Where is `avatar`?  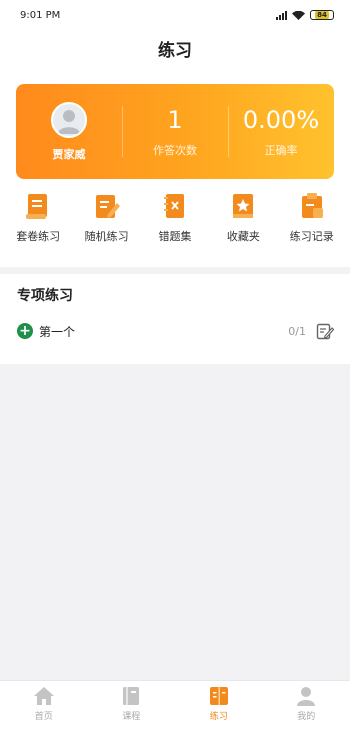
avatar is located at coordinates (69, 119).